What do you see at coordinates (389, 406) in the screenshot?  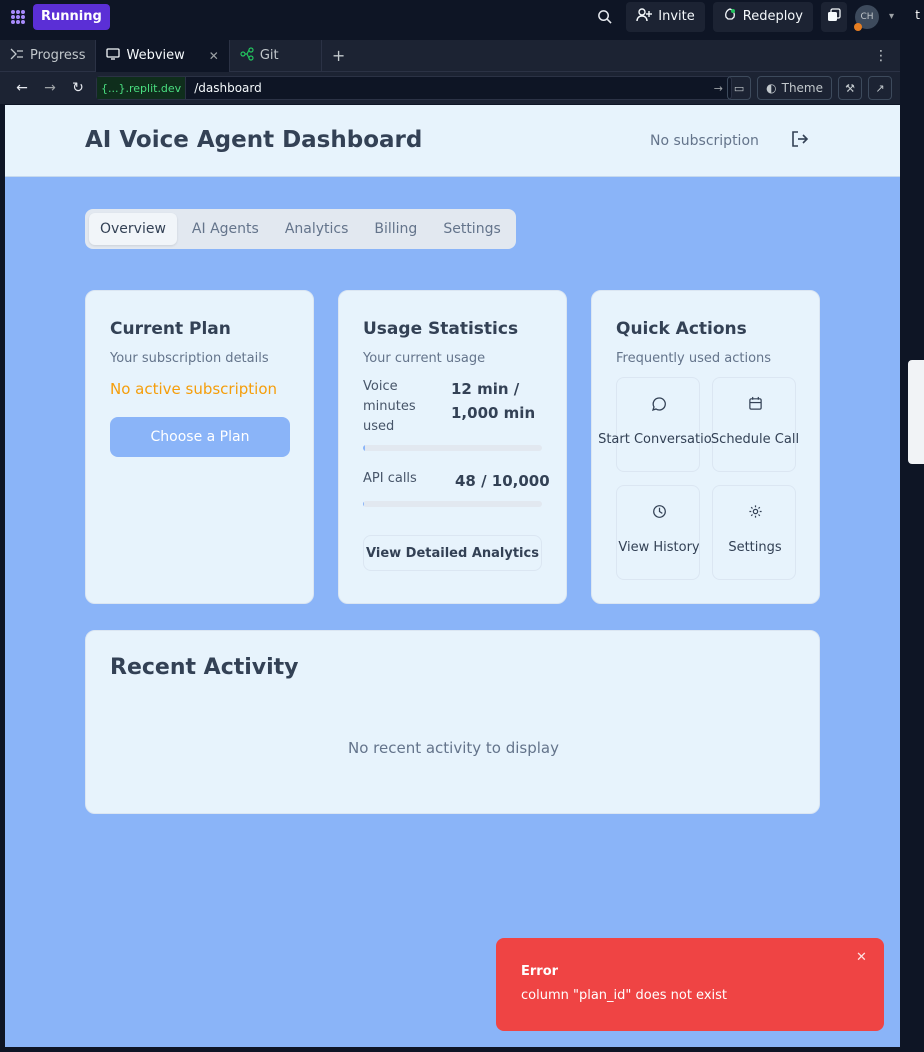 I see `voice-minutes-label: Voice minutes used` at bounding box center [389, 406].